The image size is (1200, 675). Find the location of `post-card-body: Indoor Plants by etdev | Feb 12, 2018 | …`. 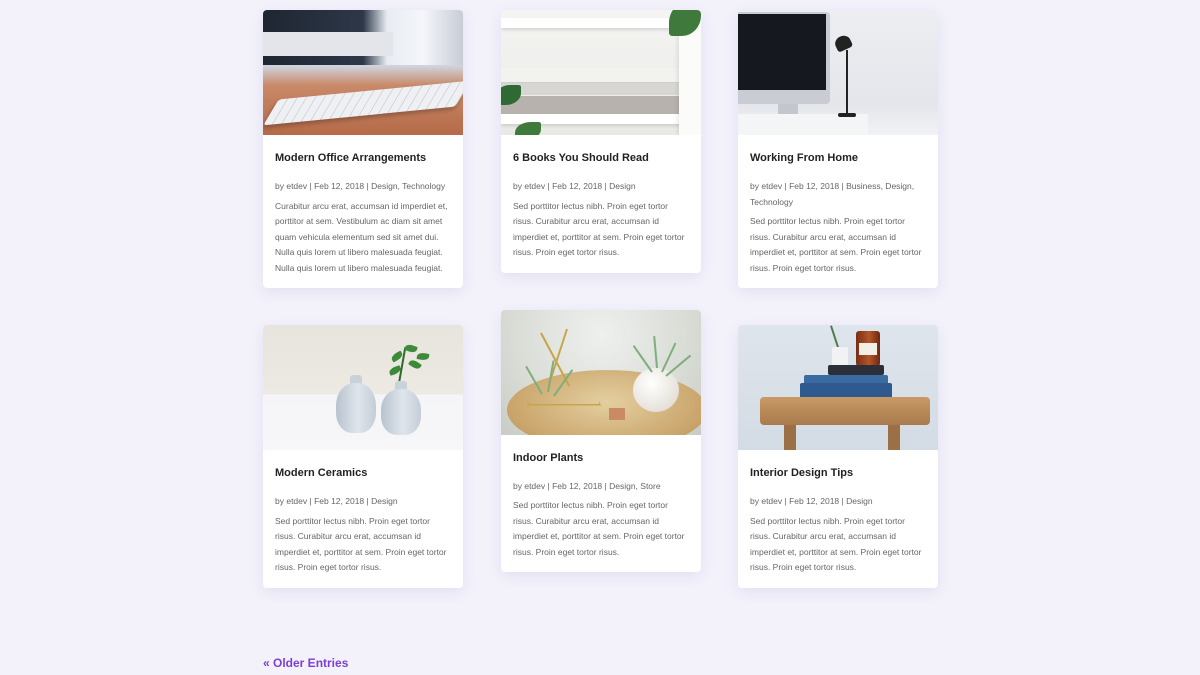

post-card-body: Indoor Plants by etdev | Feb 12, 2018 | … is located at coordinates (601, 504).